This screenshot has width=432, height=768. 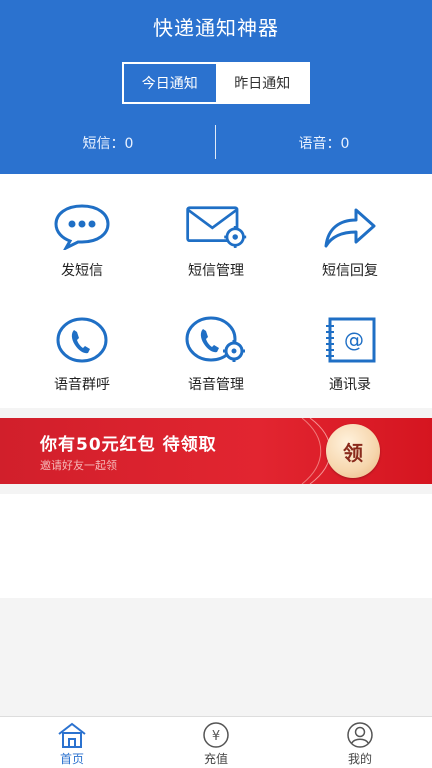 What do you see at coordinates (72, 735) in the screenshot?
I see `home-icon` at bounding box center [72, 735].